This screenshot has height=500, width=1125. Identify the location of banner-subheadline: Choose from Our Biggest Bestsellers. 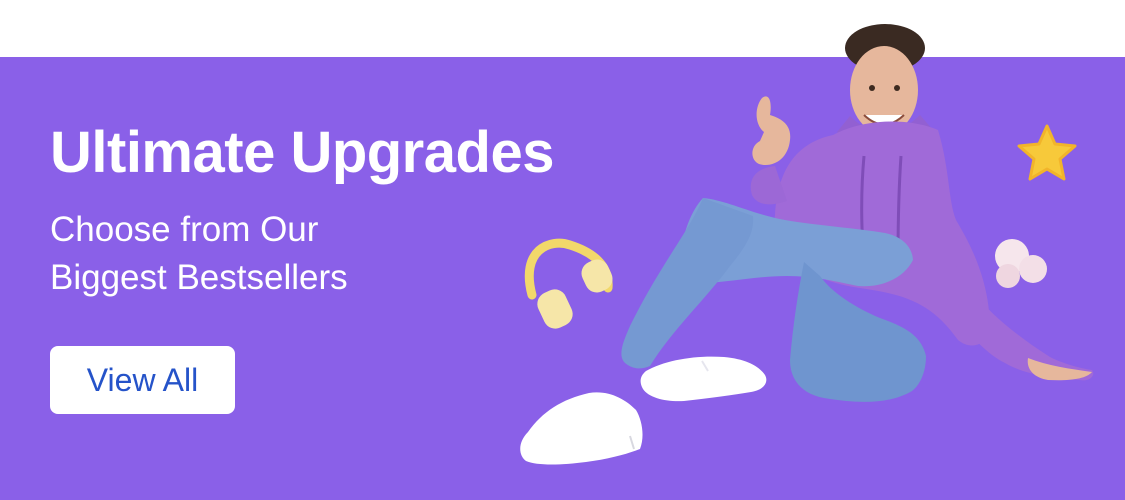
(260, 254).